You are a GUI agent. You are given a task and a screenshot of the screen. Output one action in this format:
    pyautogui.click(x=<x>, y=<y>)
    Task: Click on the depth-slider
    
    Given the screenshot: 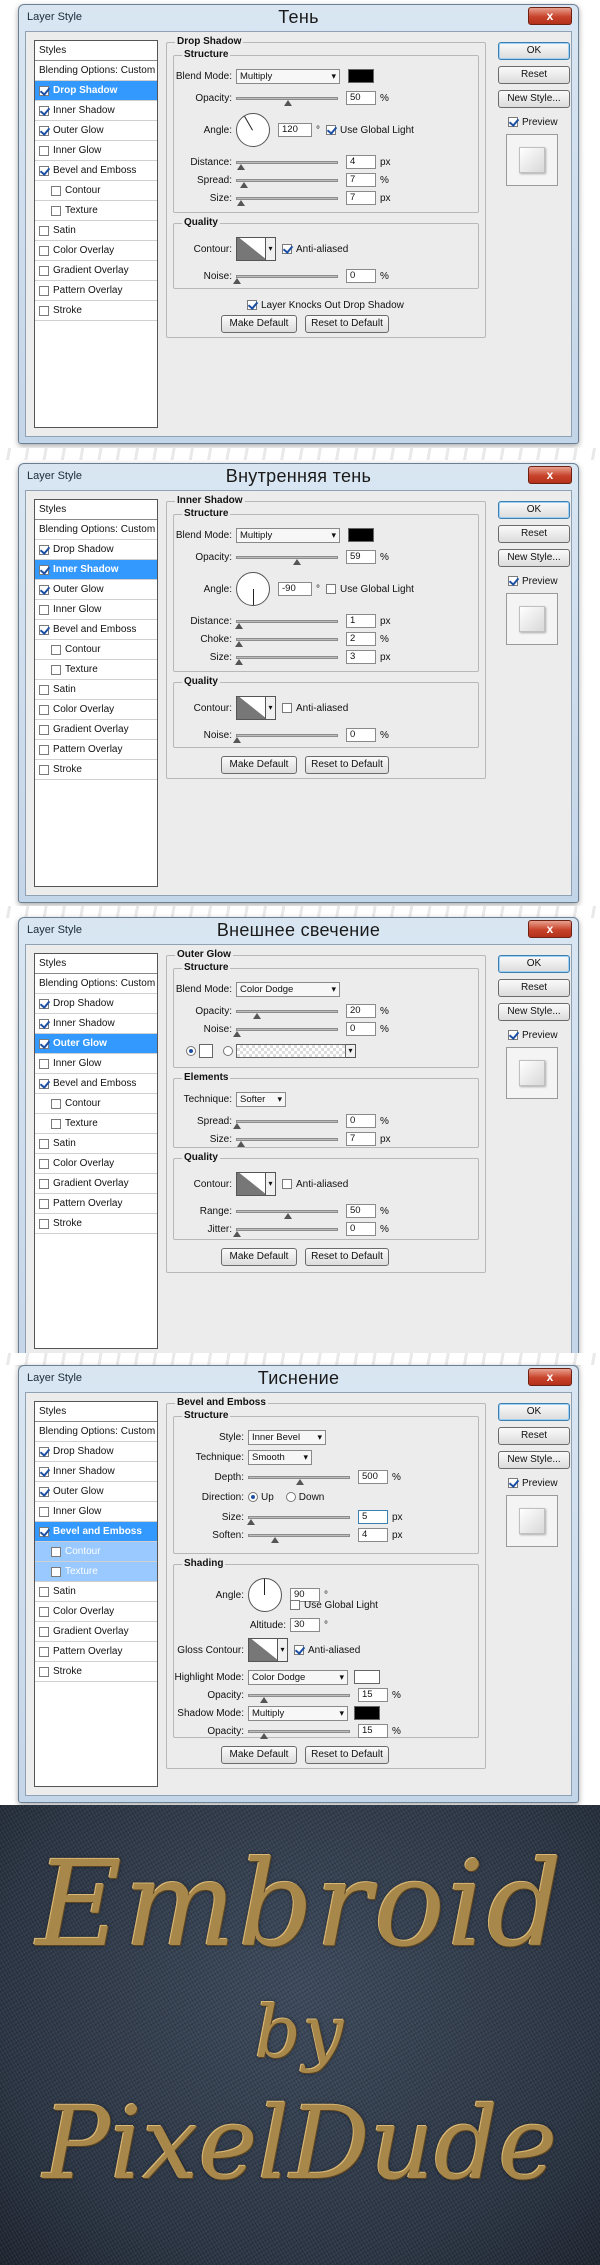 What is the action you would take?
    pyautogui.click(x=299, y=1480)
    